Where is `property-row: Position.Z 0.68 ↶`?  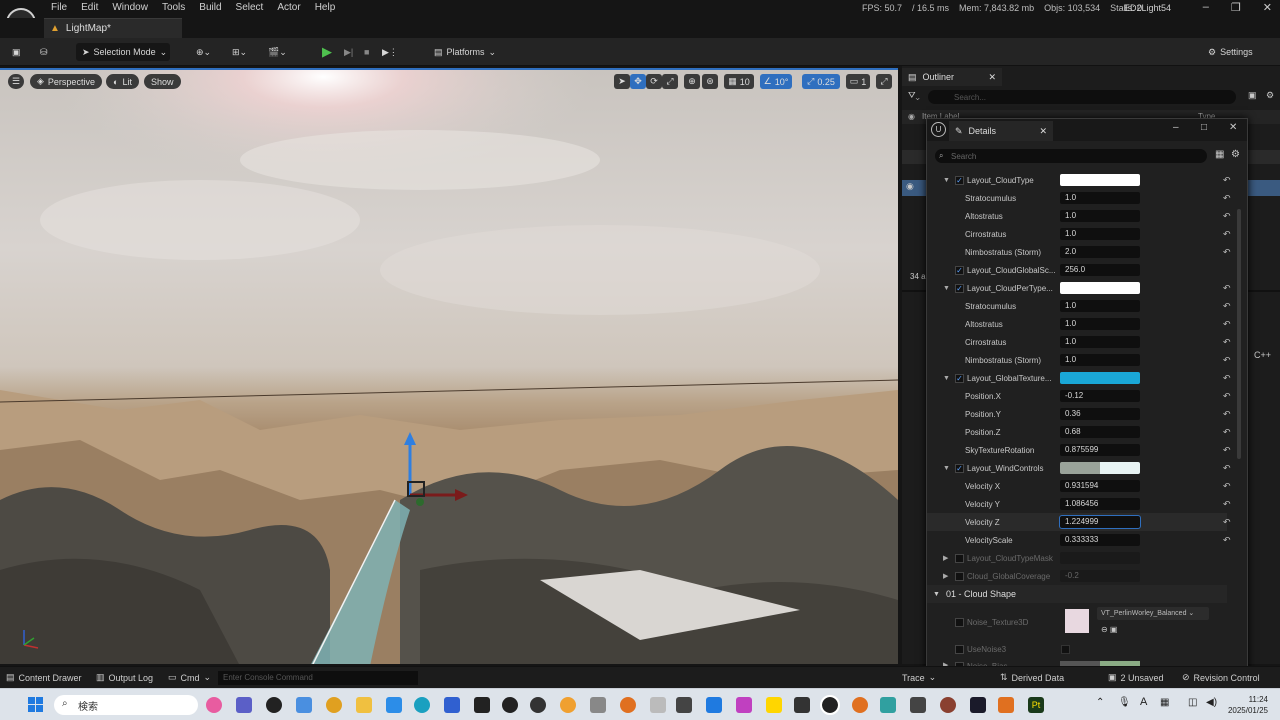
property-row: Position.Z 0.68 ↶ is located at coordinates (1079, 432).